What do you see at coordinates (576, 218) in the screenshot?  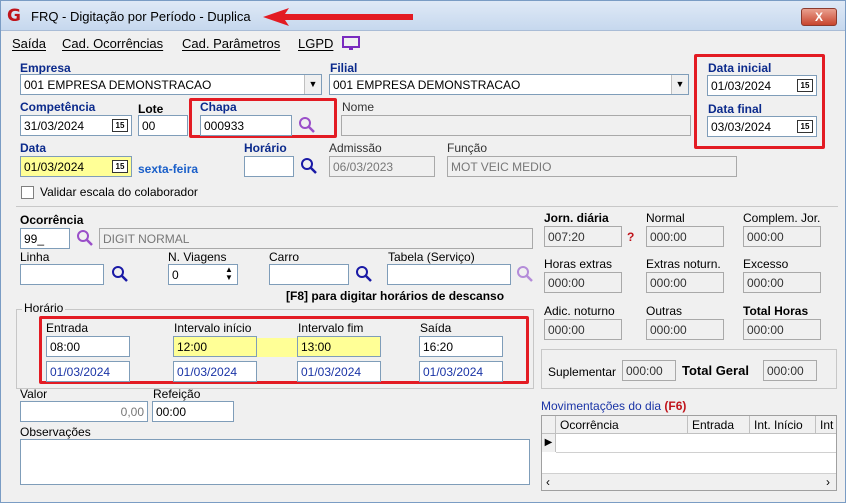 I see `jorn-diaria-label: Jorn. diária` at bounding box center [576, 218].